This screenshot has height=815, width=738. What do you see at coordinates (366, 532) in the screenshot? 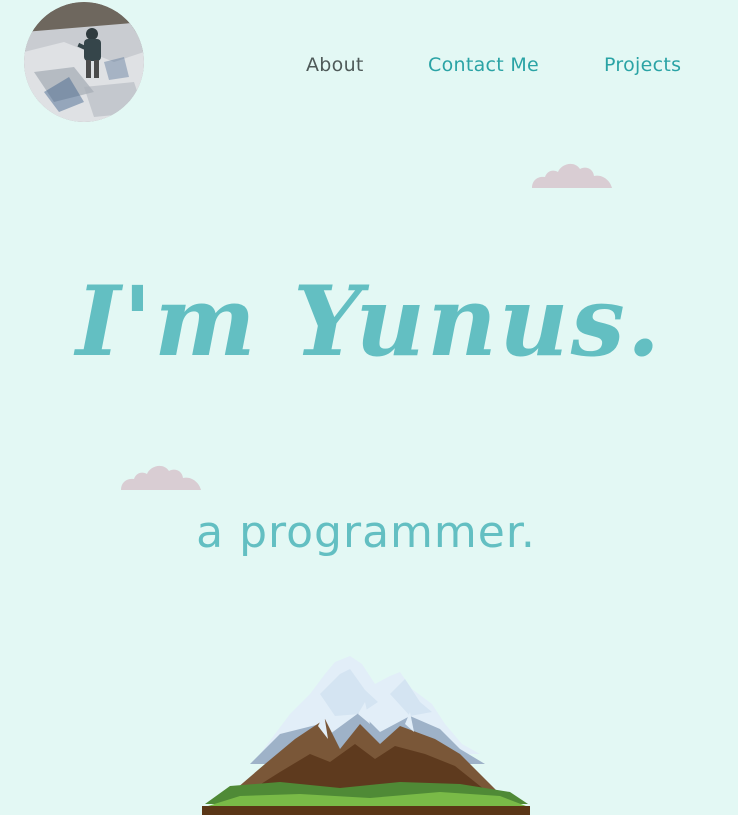
I see `hero-subtitle: a programmer.` at bounding box center [366, 532].